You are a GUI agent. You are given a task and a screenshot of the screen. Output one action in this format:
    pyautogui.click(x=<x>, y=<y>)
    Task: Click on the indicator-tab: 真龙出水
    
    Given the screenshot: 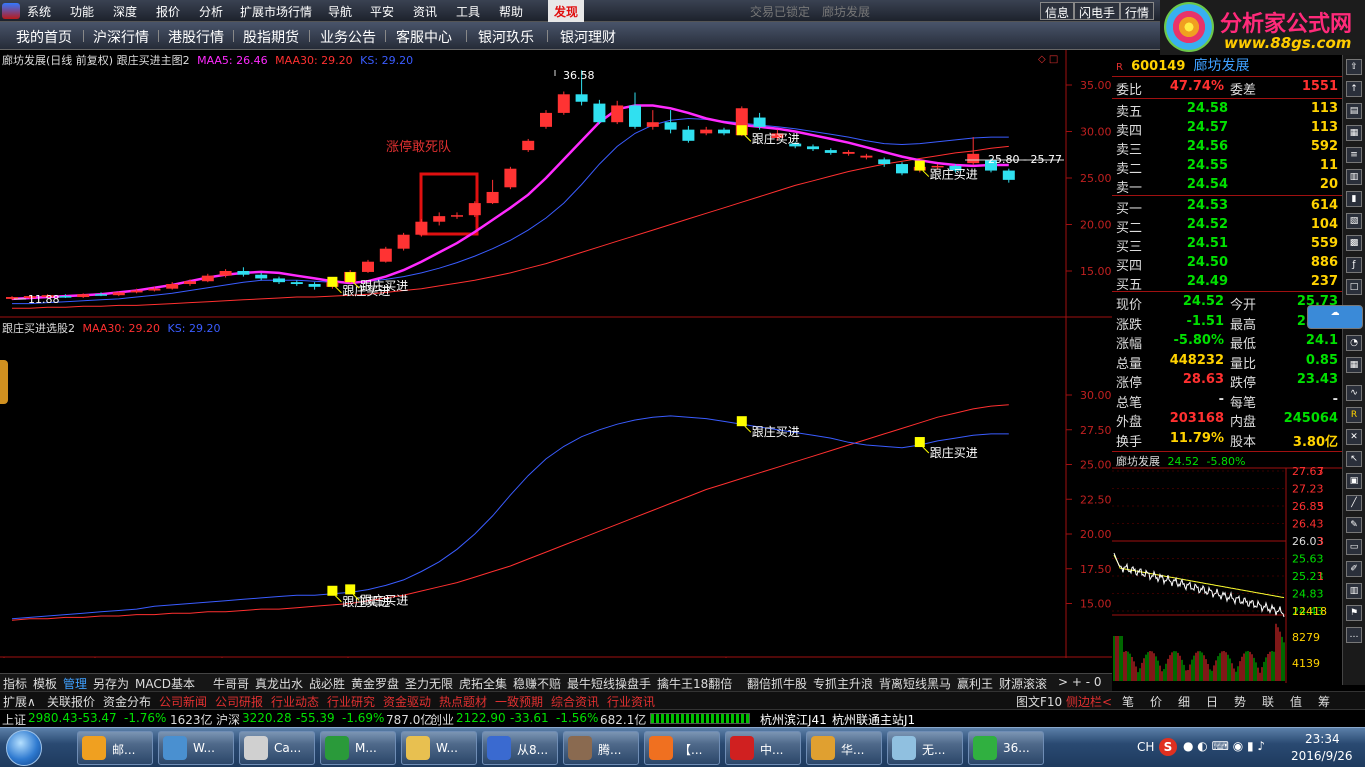 What is the action you would take?
    pyautogui.click(x=279, y=683)
    